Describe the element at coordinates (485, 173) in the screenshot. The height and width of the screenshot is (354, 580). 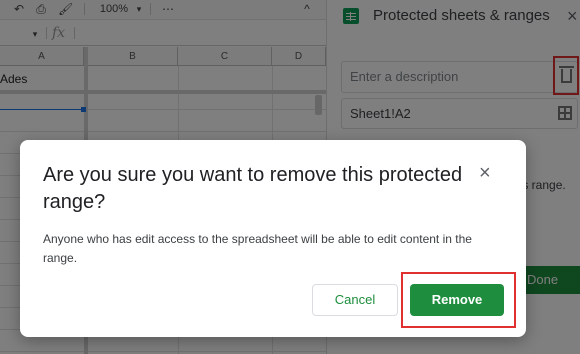
I see `close-icon: ×` at that location.